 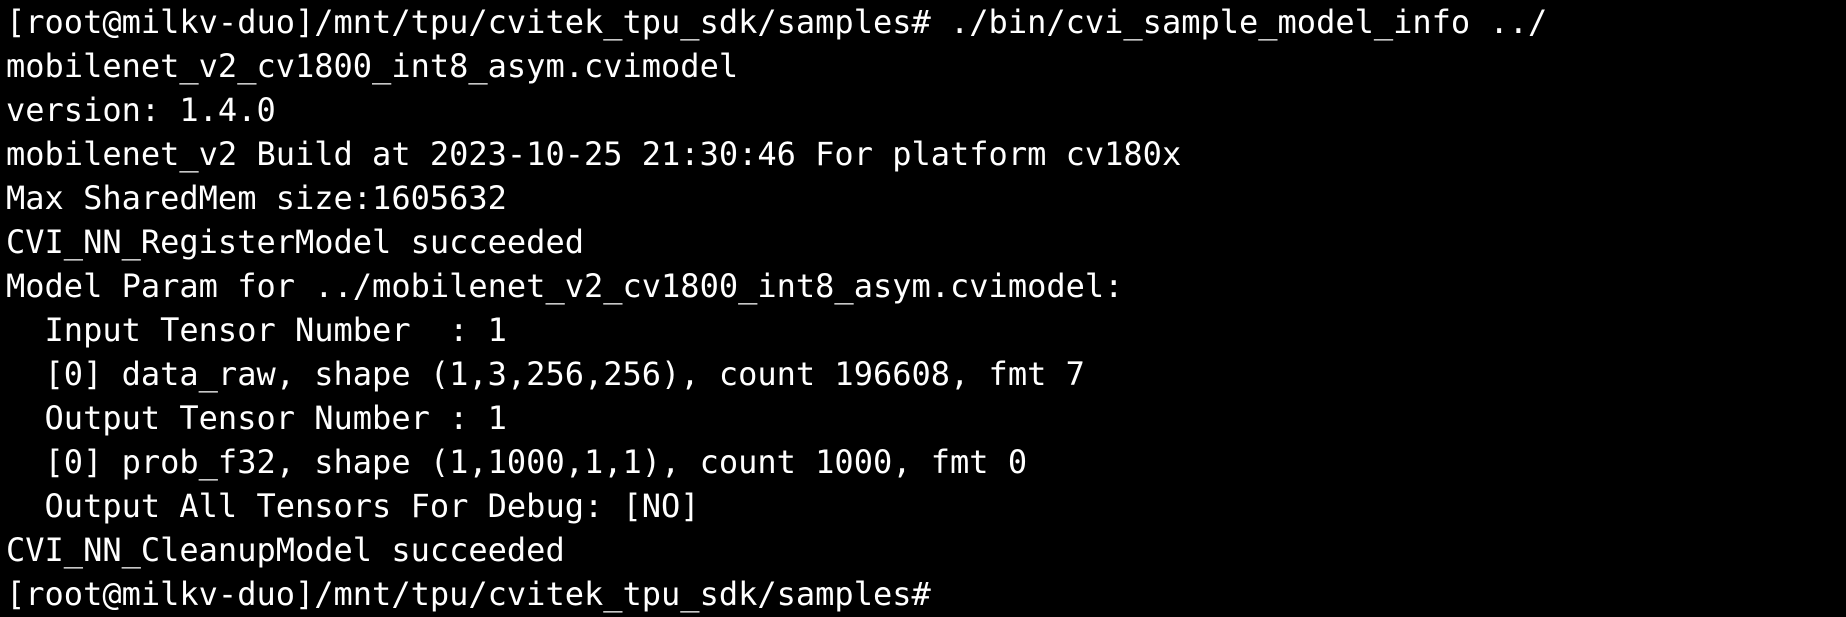 I want to click on terminal-line-command-continuation: mobilenet_v2_cv1800_int8_asym.cvimodel, so click(x=372, y=66).